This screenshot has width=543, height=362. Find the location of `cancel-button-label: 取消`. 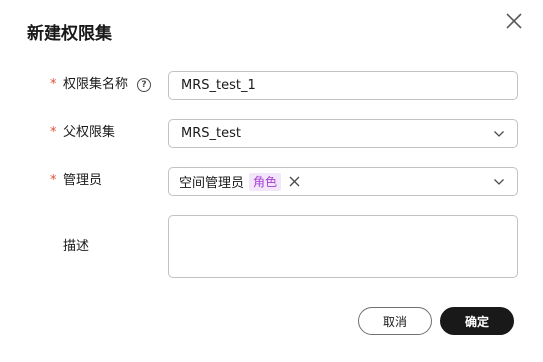

cancel-button-label: 取消 is located at coordinates (394, 321).